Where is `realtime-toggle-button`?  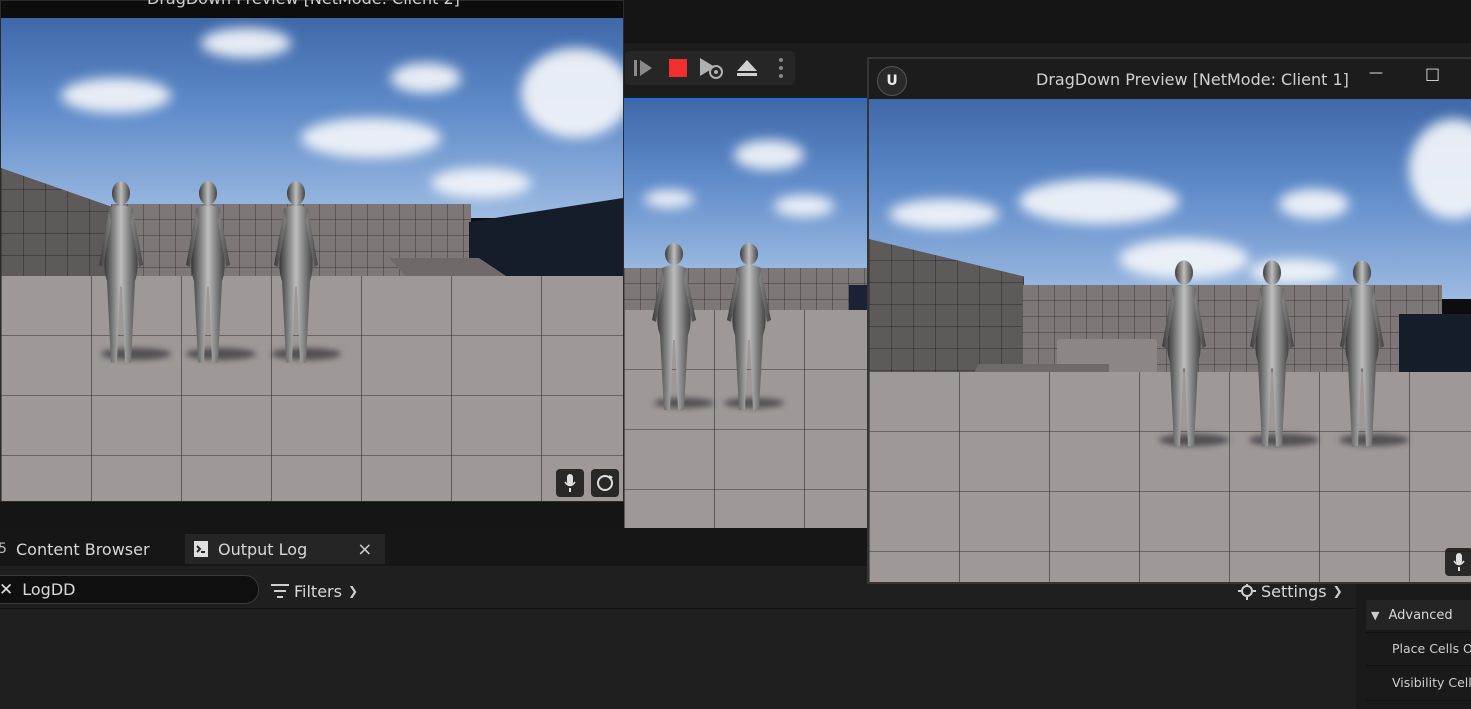
realtime-toggle-button is located at coordinates (605, 483).